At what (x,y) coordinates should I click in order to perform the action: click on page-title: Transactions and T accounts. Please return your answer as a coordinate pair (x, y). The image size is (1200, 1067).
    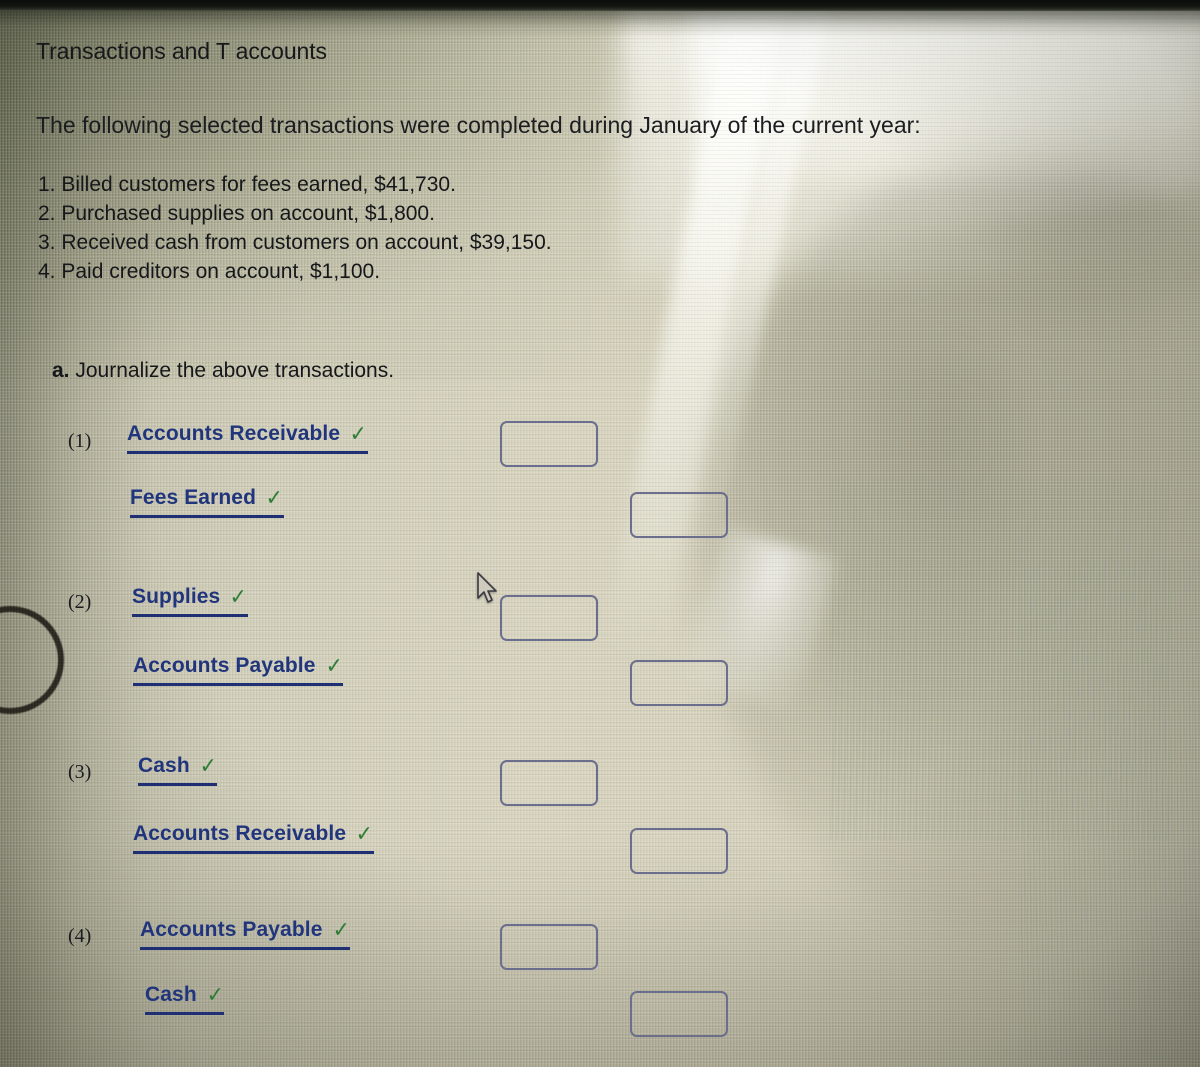
    Looking at the image, I should click on (181, 51).